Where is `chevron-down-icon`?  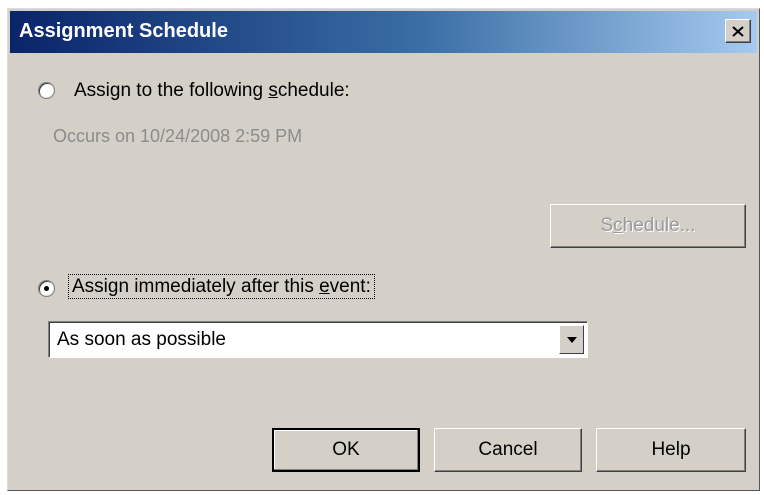
chevron-down-icon is located at coordinates (571, 339).